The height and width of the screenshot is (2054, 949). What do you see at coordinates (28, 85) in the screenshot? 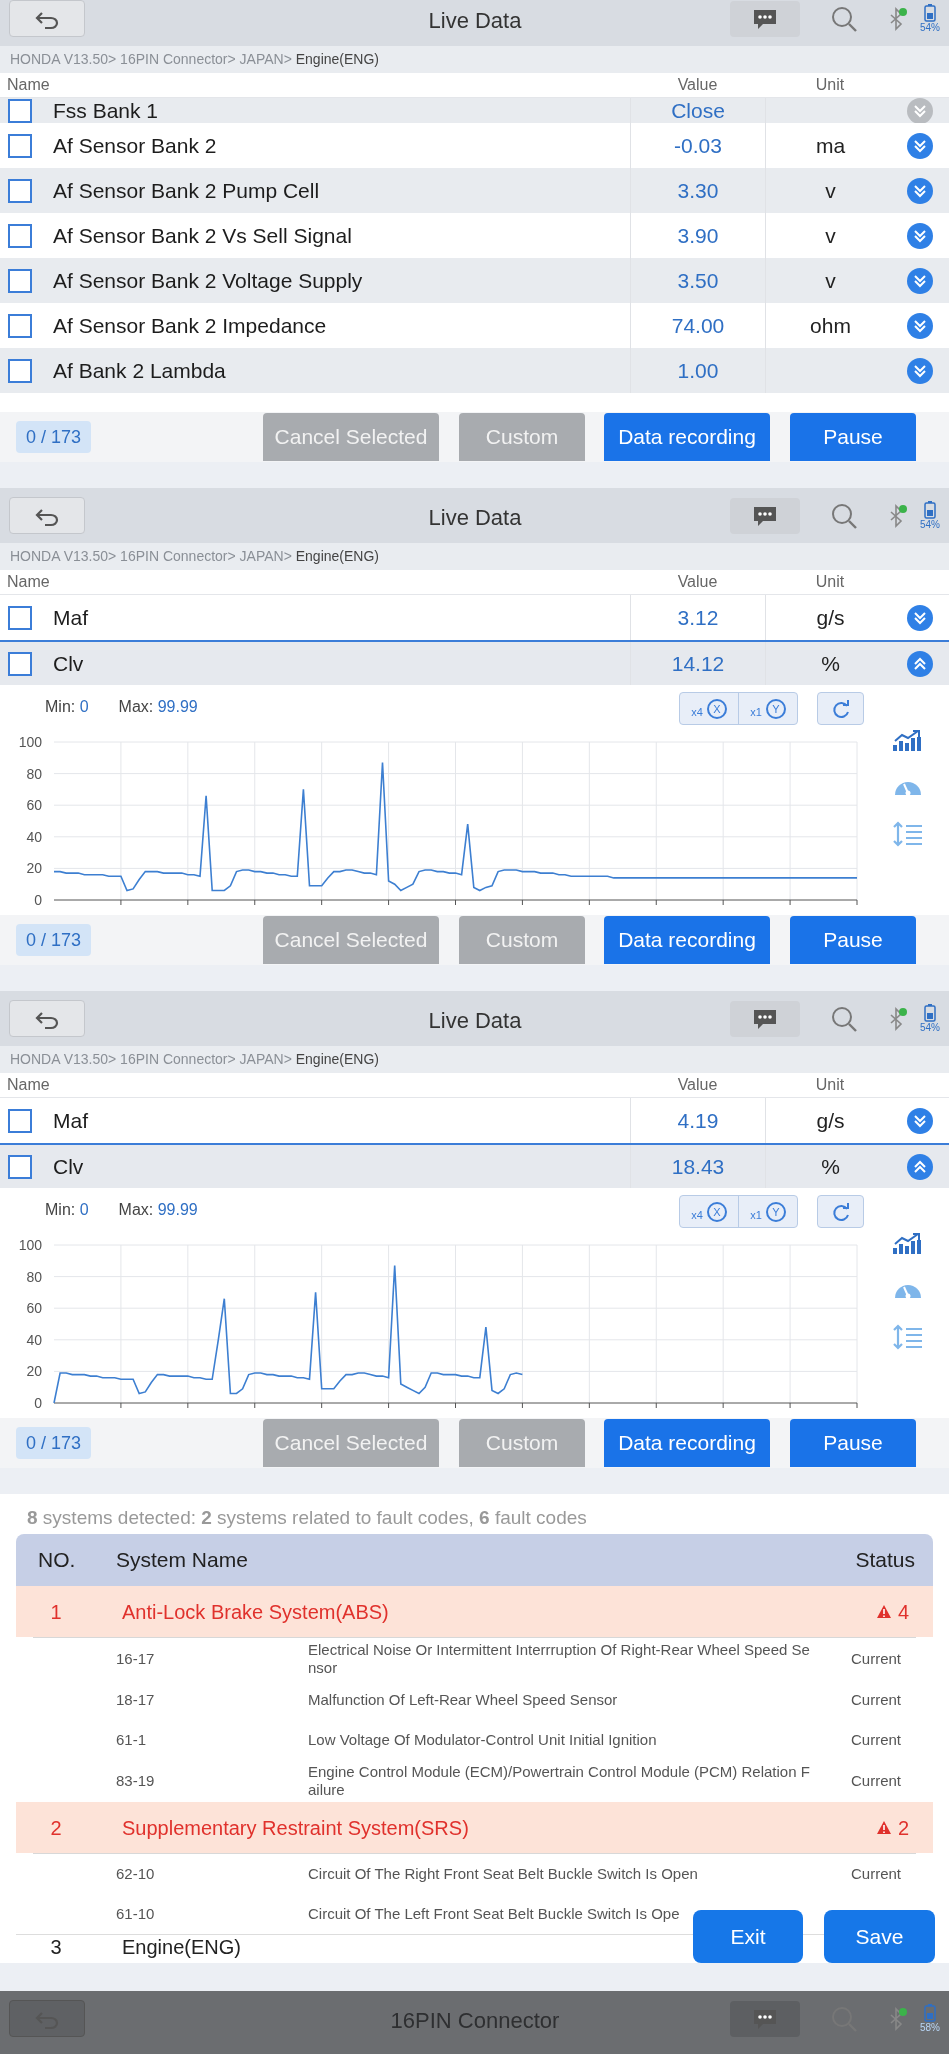
I see `column-header: Name` at bounding box center [28, 85].